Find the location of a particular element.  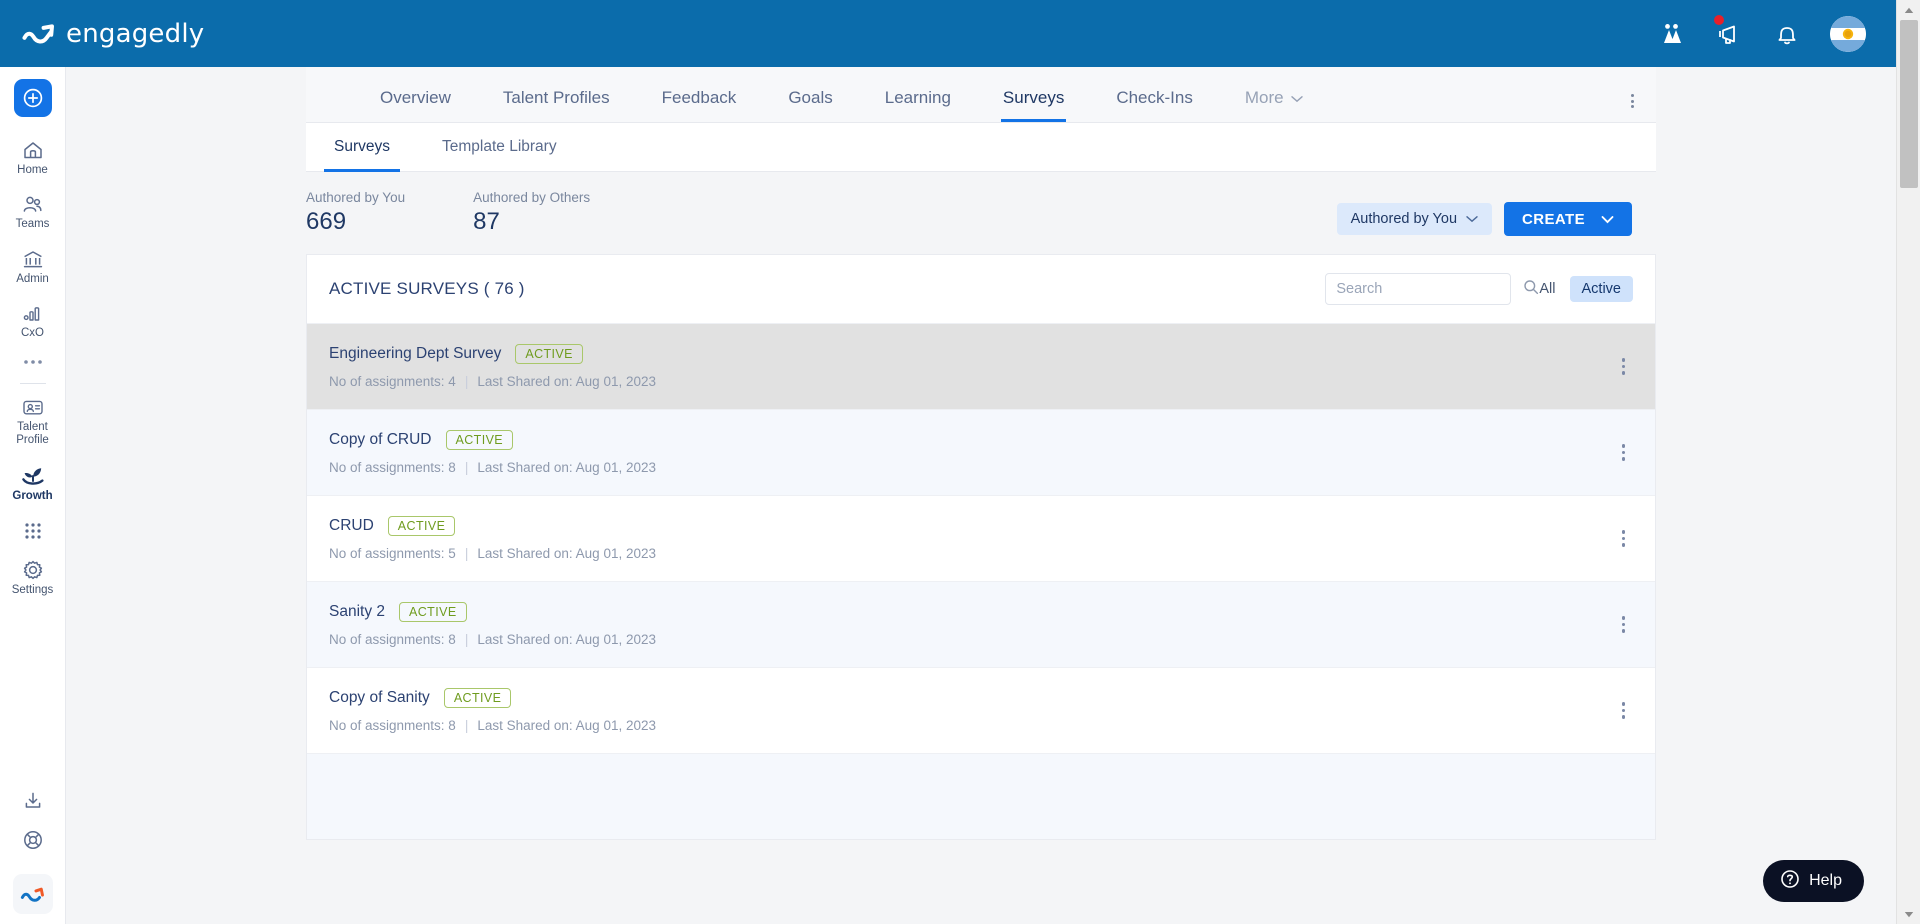

subtab-surveys: Surveys is located at coordinates (362, 147).